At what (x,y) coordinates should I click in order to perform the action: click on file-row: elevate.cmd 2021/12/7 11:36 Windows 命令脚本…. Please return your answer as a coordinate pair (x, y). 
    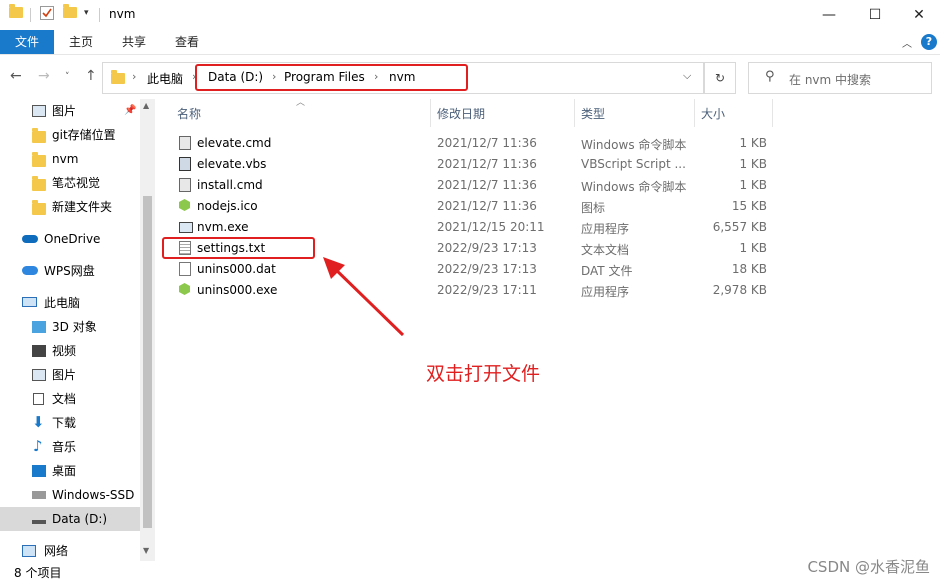
    Looking at the image, I should click on (550, 143).